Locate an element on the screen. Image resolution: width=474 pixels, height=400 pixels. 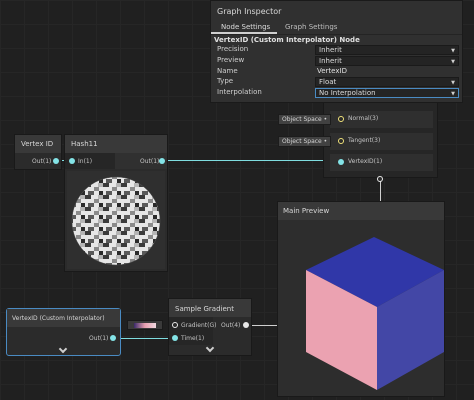
custom-interpolator-header: VertexID (Custom Interpolator) is located at coordinates (63, 318).